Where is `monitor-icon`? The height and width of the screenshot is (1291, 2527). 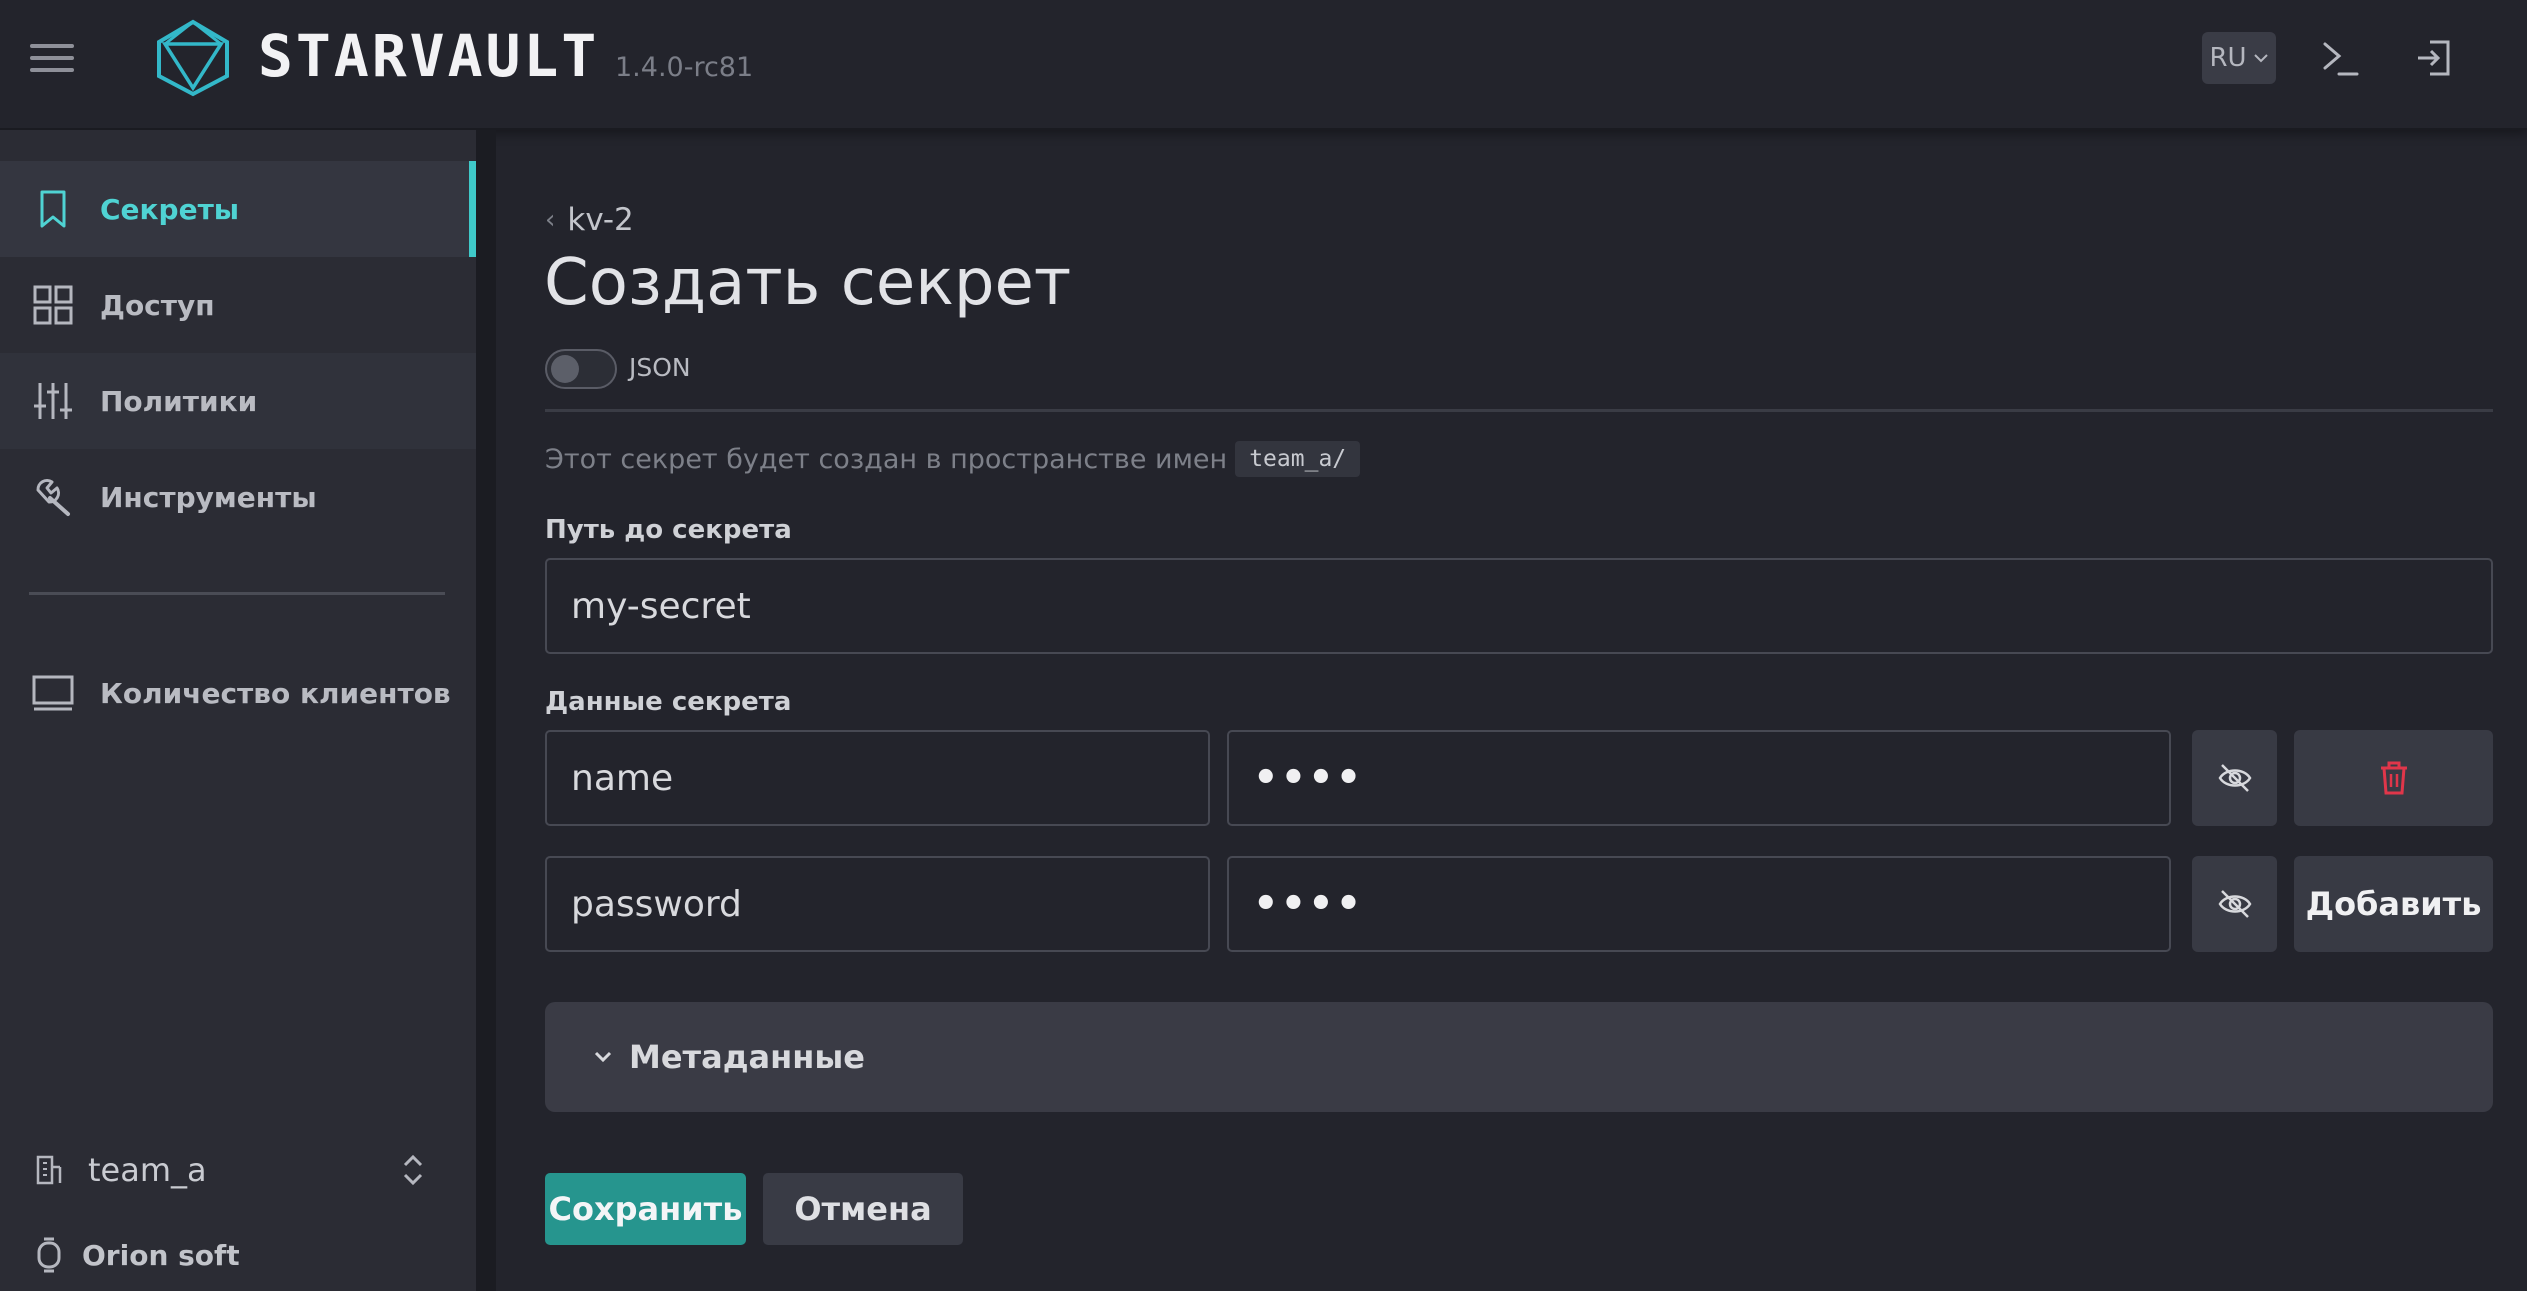 monitor-icon is located at coordinates (53, 693).